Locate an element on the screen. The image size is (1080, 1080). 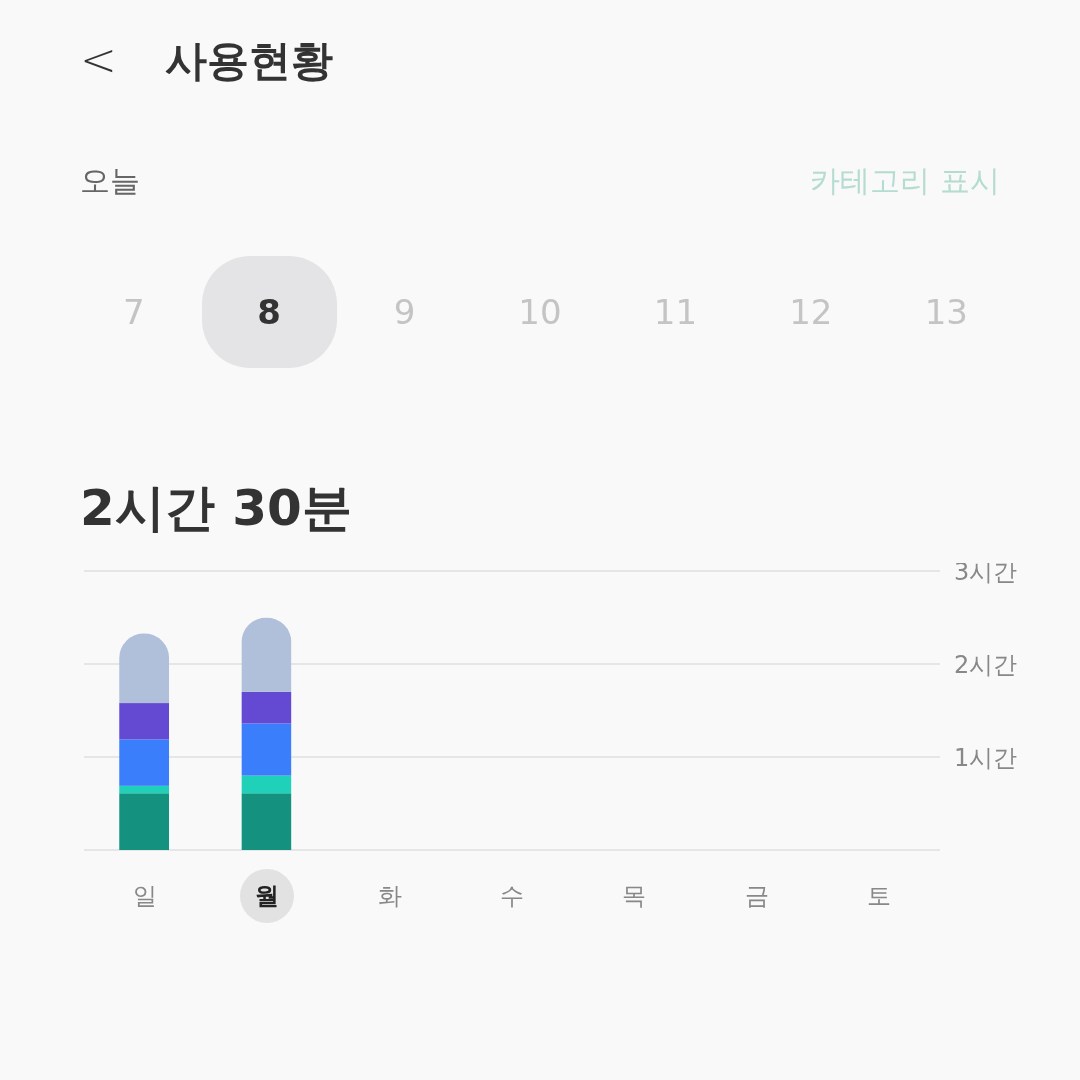
day-label: 일 is located at coordinates (145, 896).